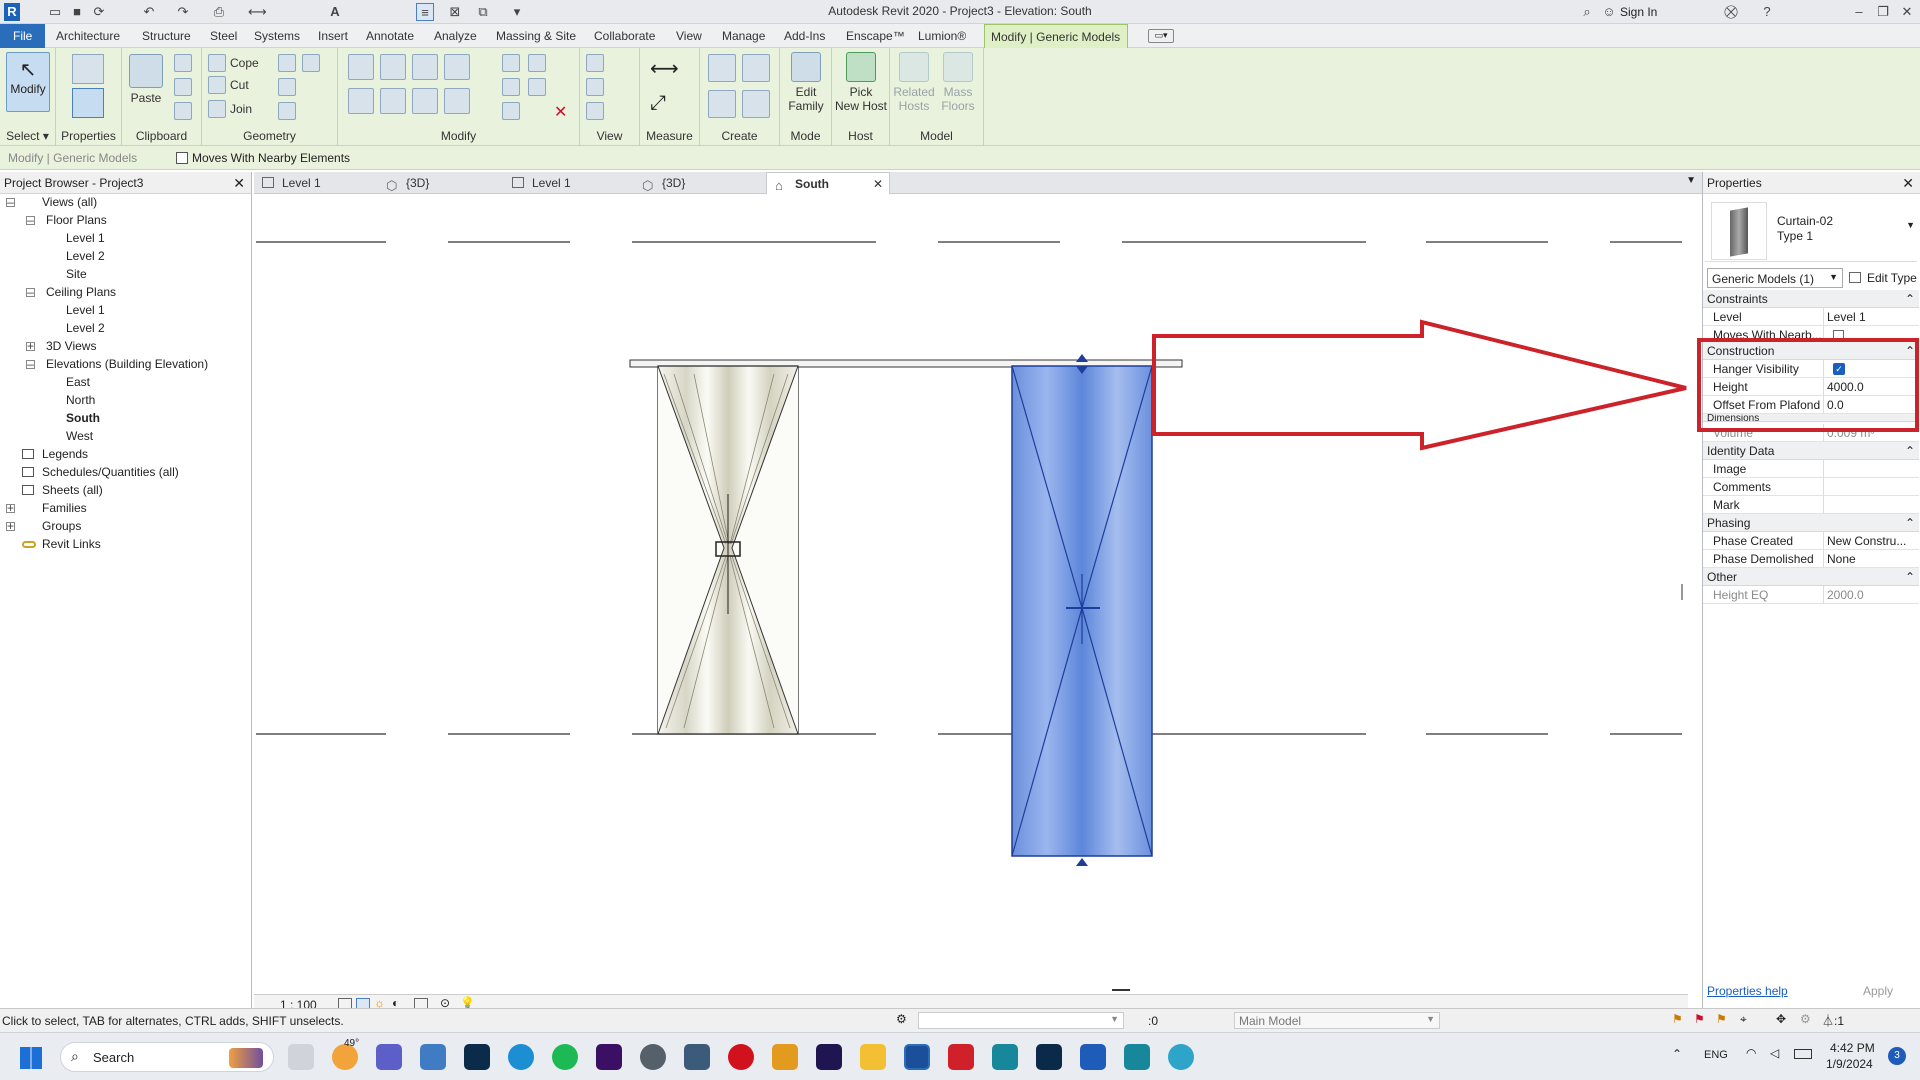 The height and width of the screenshot is (1080, 1920). What do you see at coordinates (83, 418) in the screenshot?
I see `tree-south: South` at bounding box center [83, 418].